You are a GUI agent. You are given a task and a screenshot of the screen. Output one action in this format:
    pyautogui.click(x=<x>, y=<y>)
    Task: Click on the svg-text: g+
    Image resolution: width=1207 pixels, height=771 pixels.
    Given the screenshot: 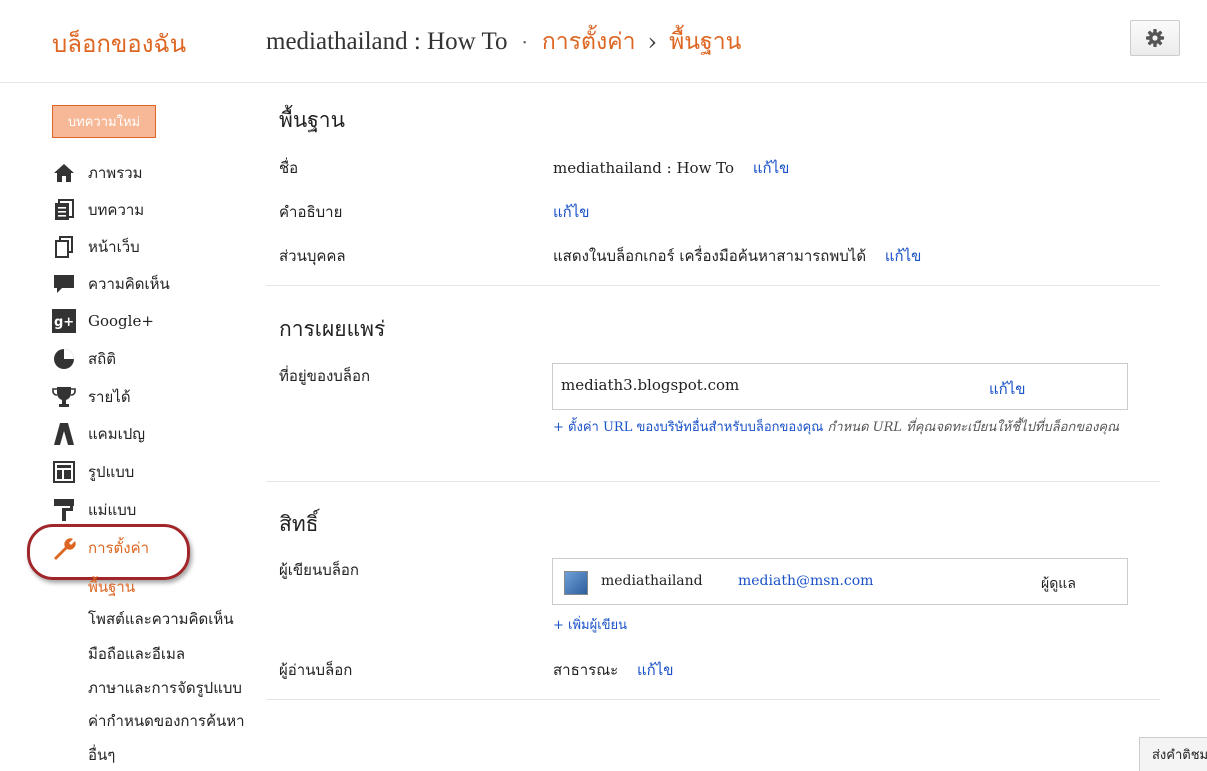 What is the action you would take?
    pyautogui.click(x=64, y=322)
    